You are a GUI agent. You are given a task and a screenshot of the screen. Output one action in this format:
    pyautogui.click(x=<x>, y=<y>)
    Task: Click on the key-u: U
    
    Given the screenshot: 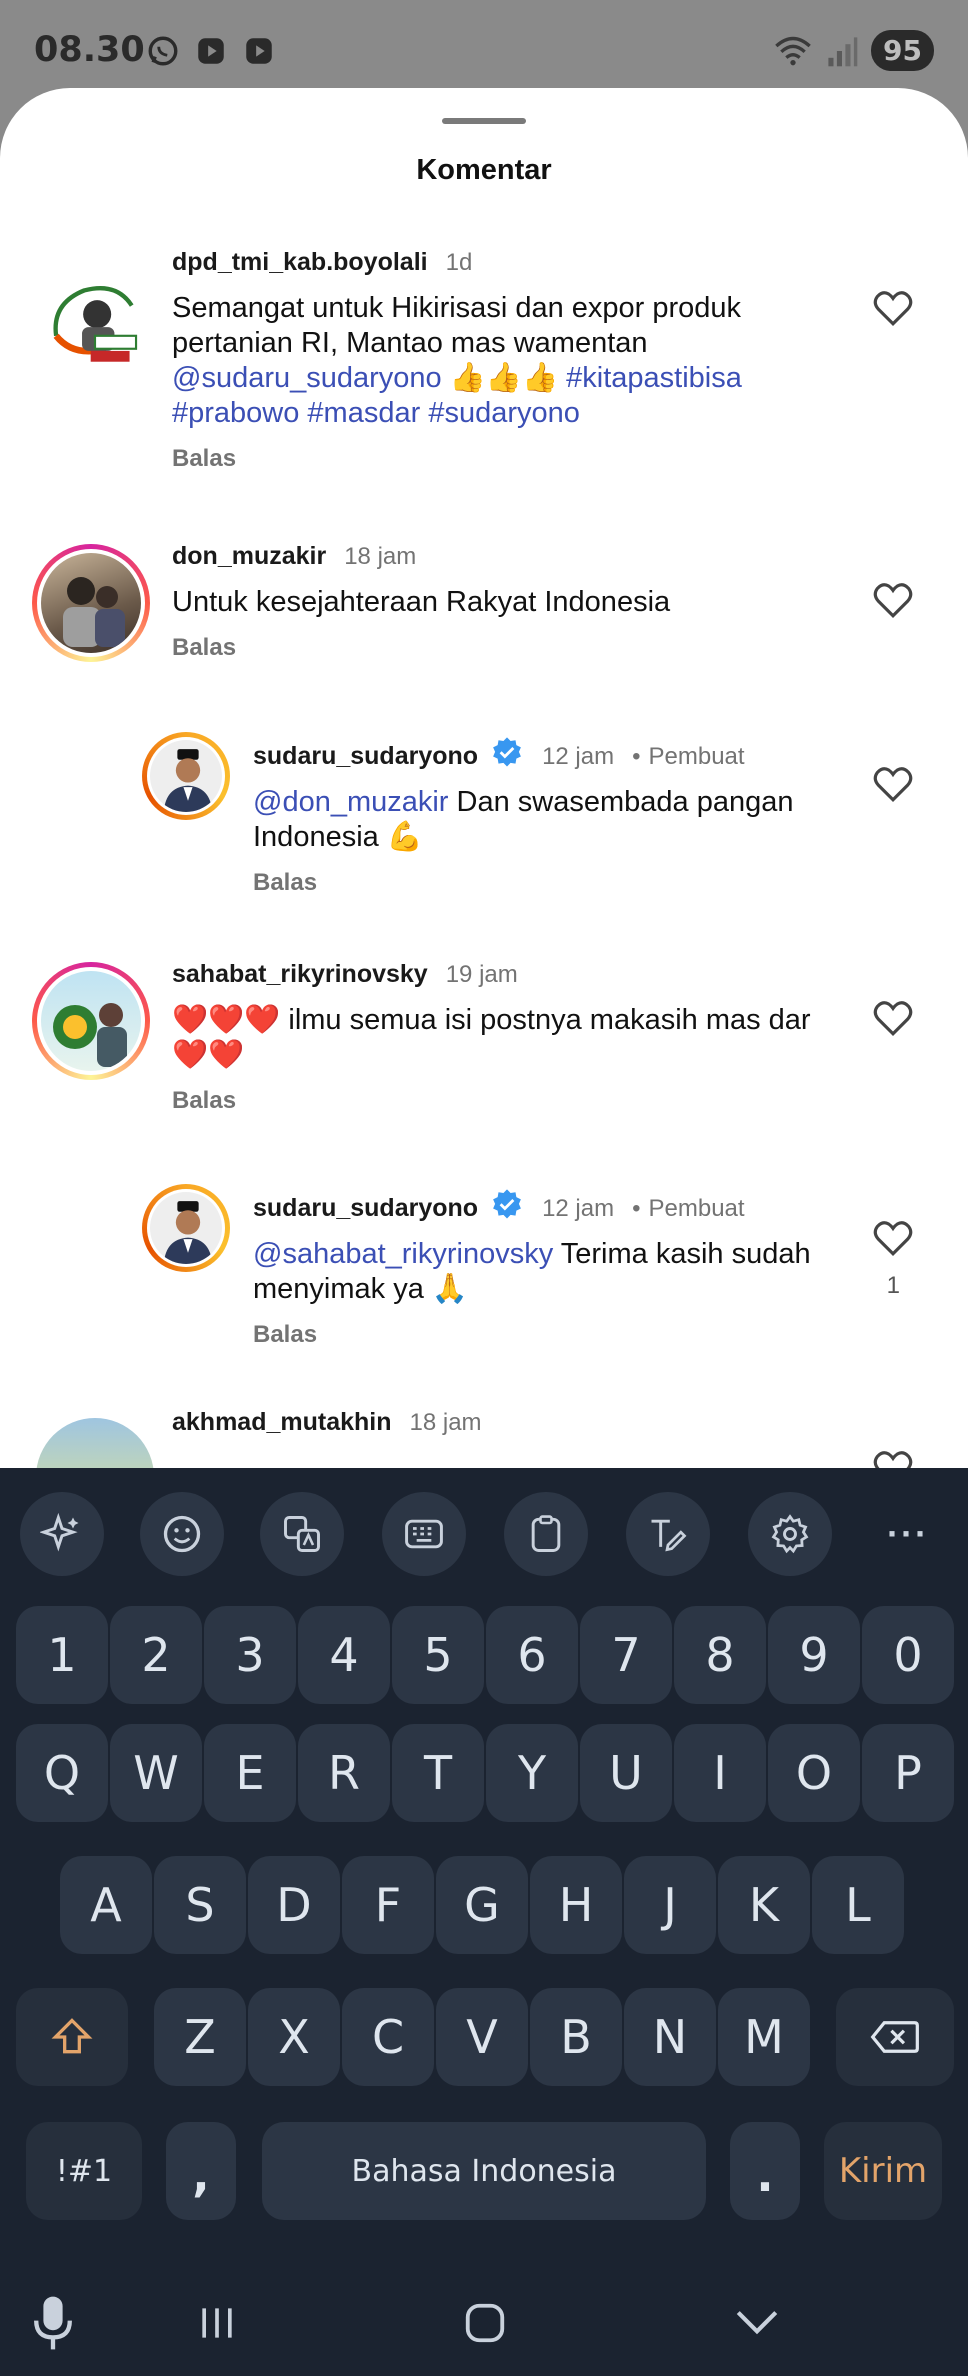 What is the action you would take?
    pyautogui.click(x=626, y=1773)
    